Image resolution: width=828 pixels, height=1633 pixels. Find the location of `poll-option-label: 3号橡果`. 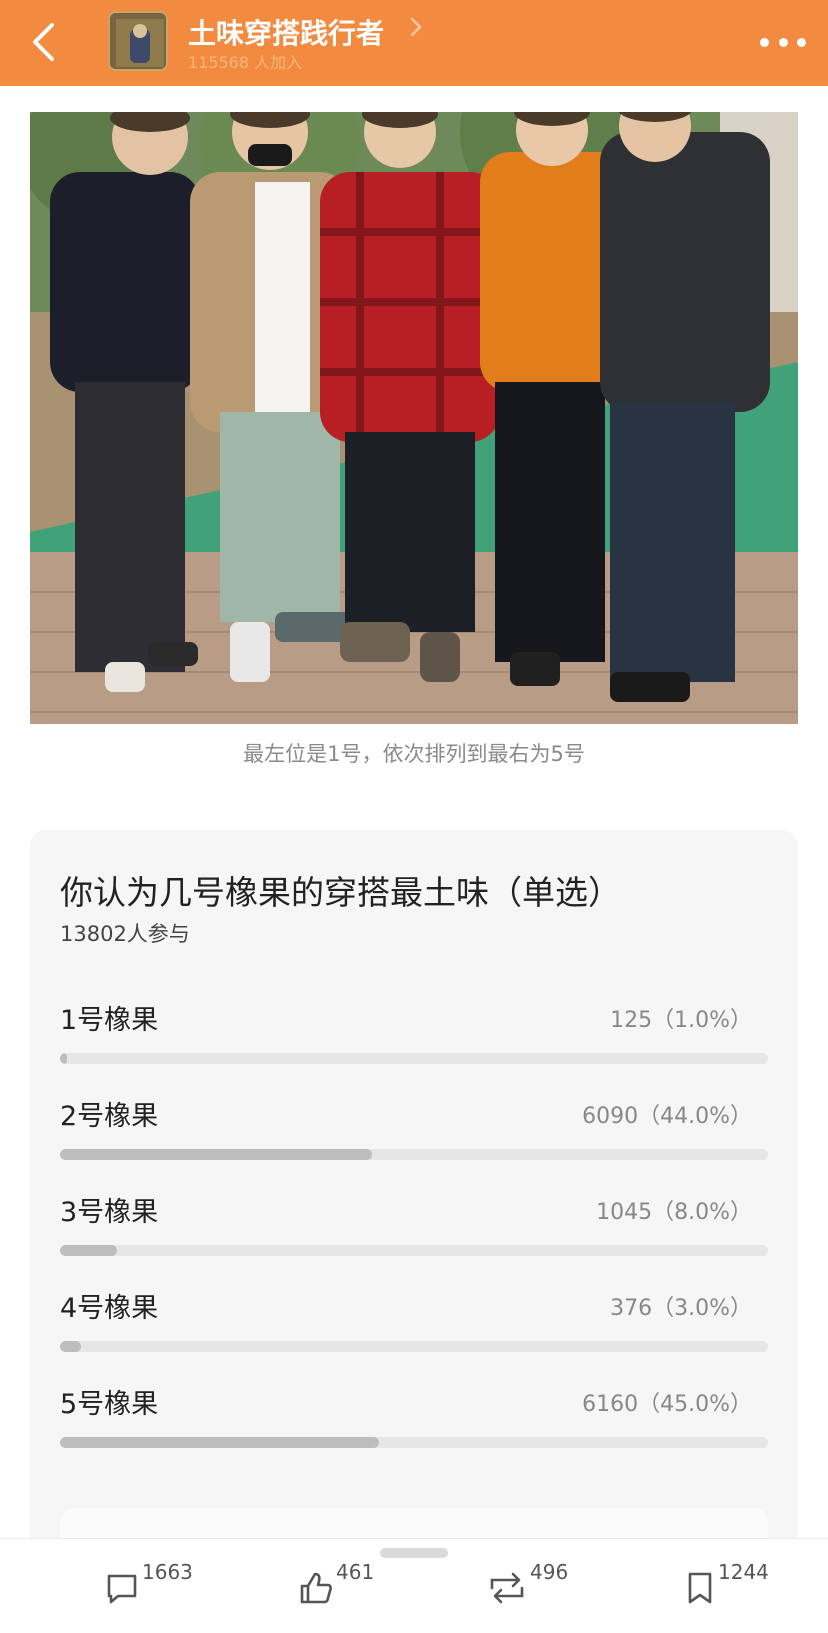

poll-option-label: 3号橡果 is located at coordinates (109, 1212).